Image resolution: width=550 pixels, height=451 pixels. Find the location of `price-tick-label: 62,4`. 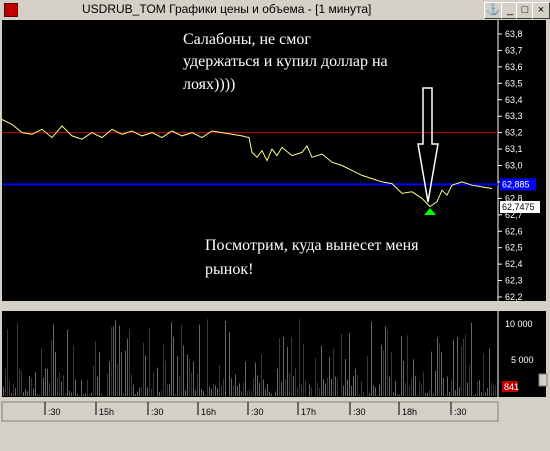

price-tick-label: 62,4 is located at coordinates (514, 264).